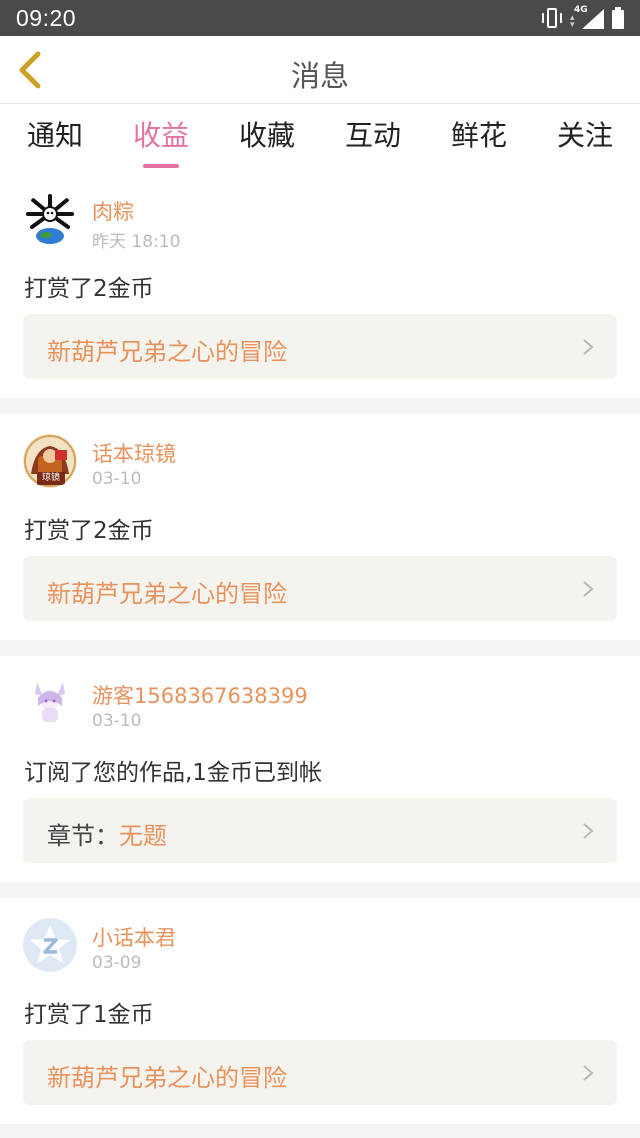  I want to click on tab-earnings: 收益, so click(161, 141).